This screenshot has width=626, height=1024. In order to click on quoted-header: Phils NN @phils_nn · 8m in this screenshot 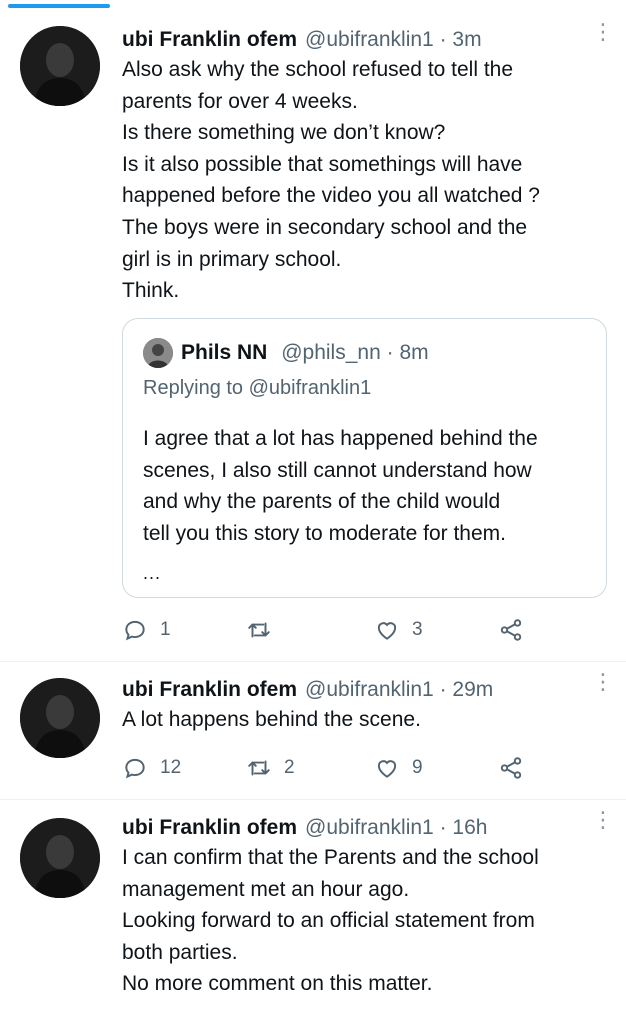, I will do `click(305, 353)`.